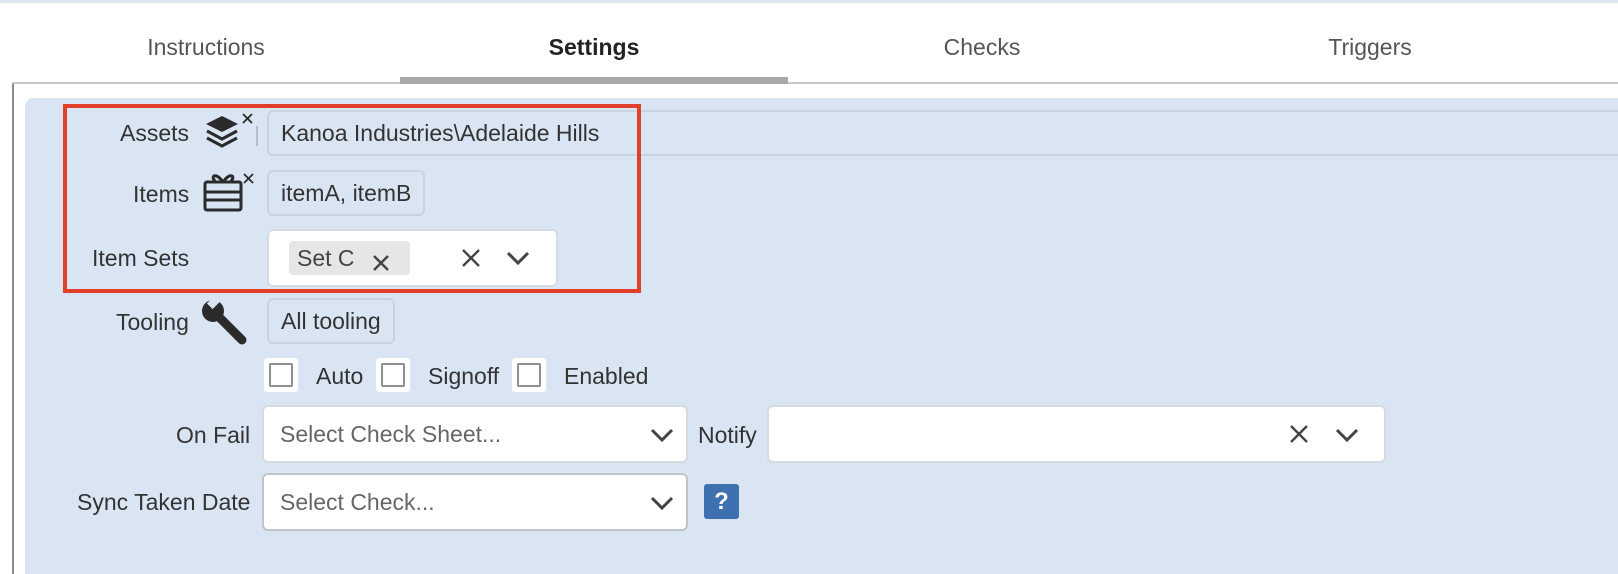 This screenshot has width=1618, height=574. I want to click on tab-triggers: Triggers, so click(1370, 47).